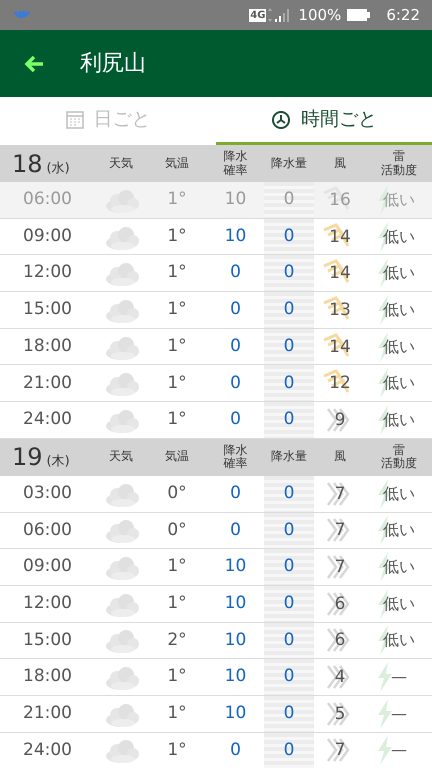  I want to click on wind-speed: 14, so click(340, 236).